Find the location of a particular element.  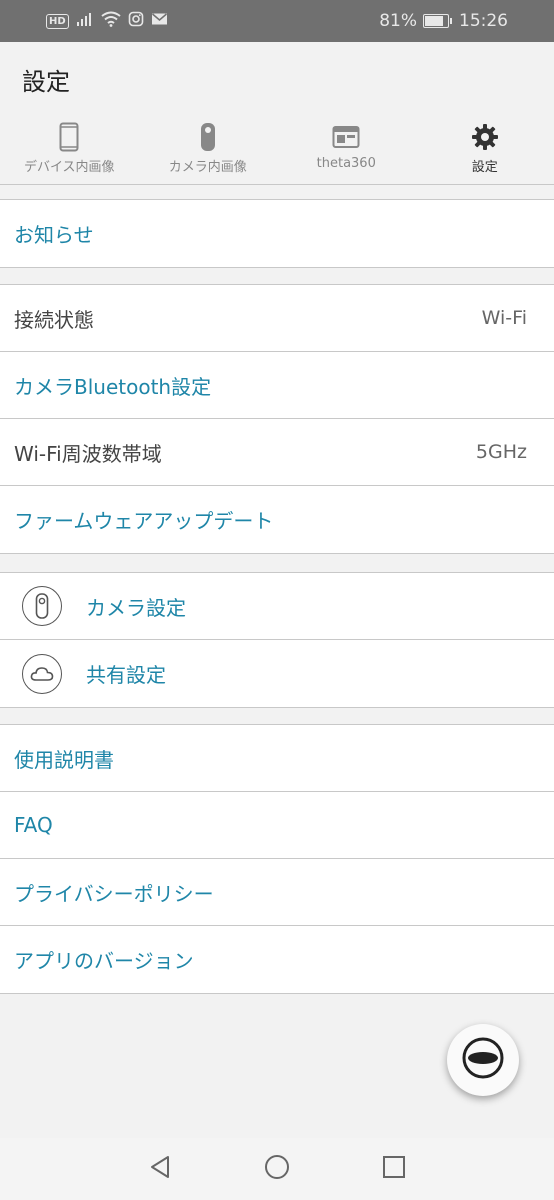

status-right: 81% 15:26 is located at coordinates (466, 21).